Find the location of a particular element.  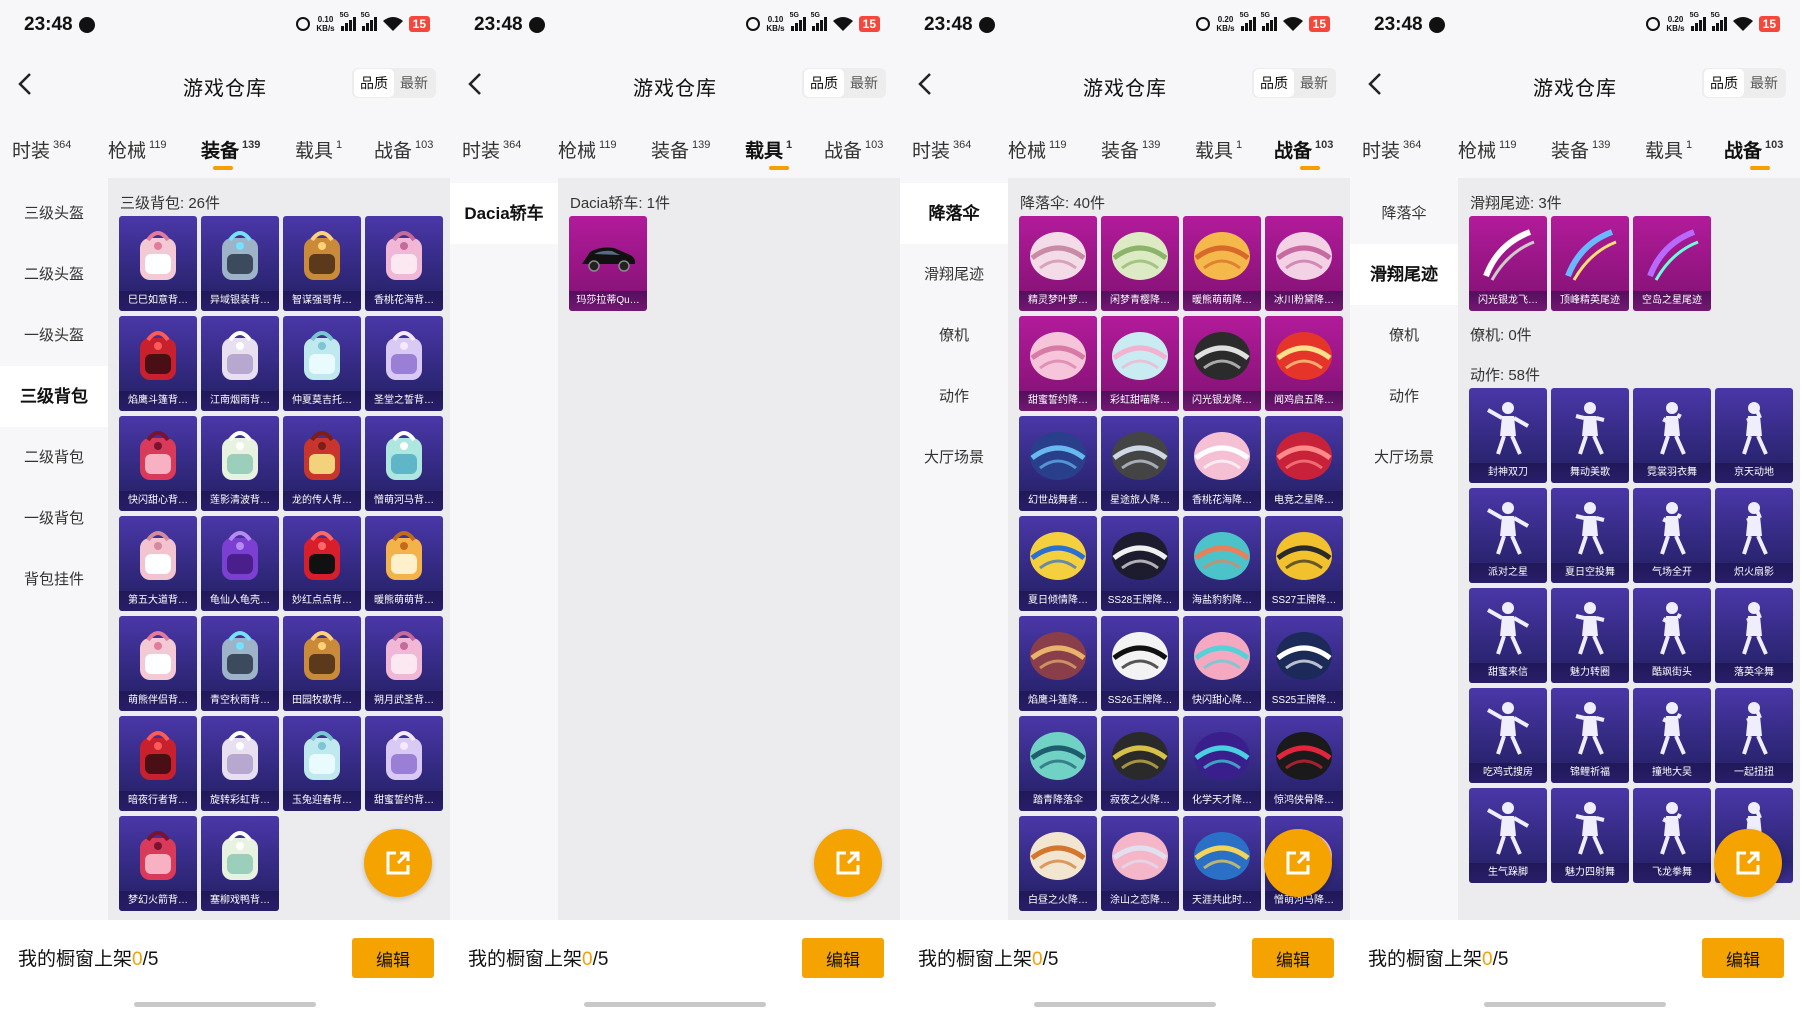

subcategory-item: 降落伞 is located at coordinates (1404, 213).